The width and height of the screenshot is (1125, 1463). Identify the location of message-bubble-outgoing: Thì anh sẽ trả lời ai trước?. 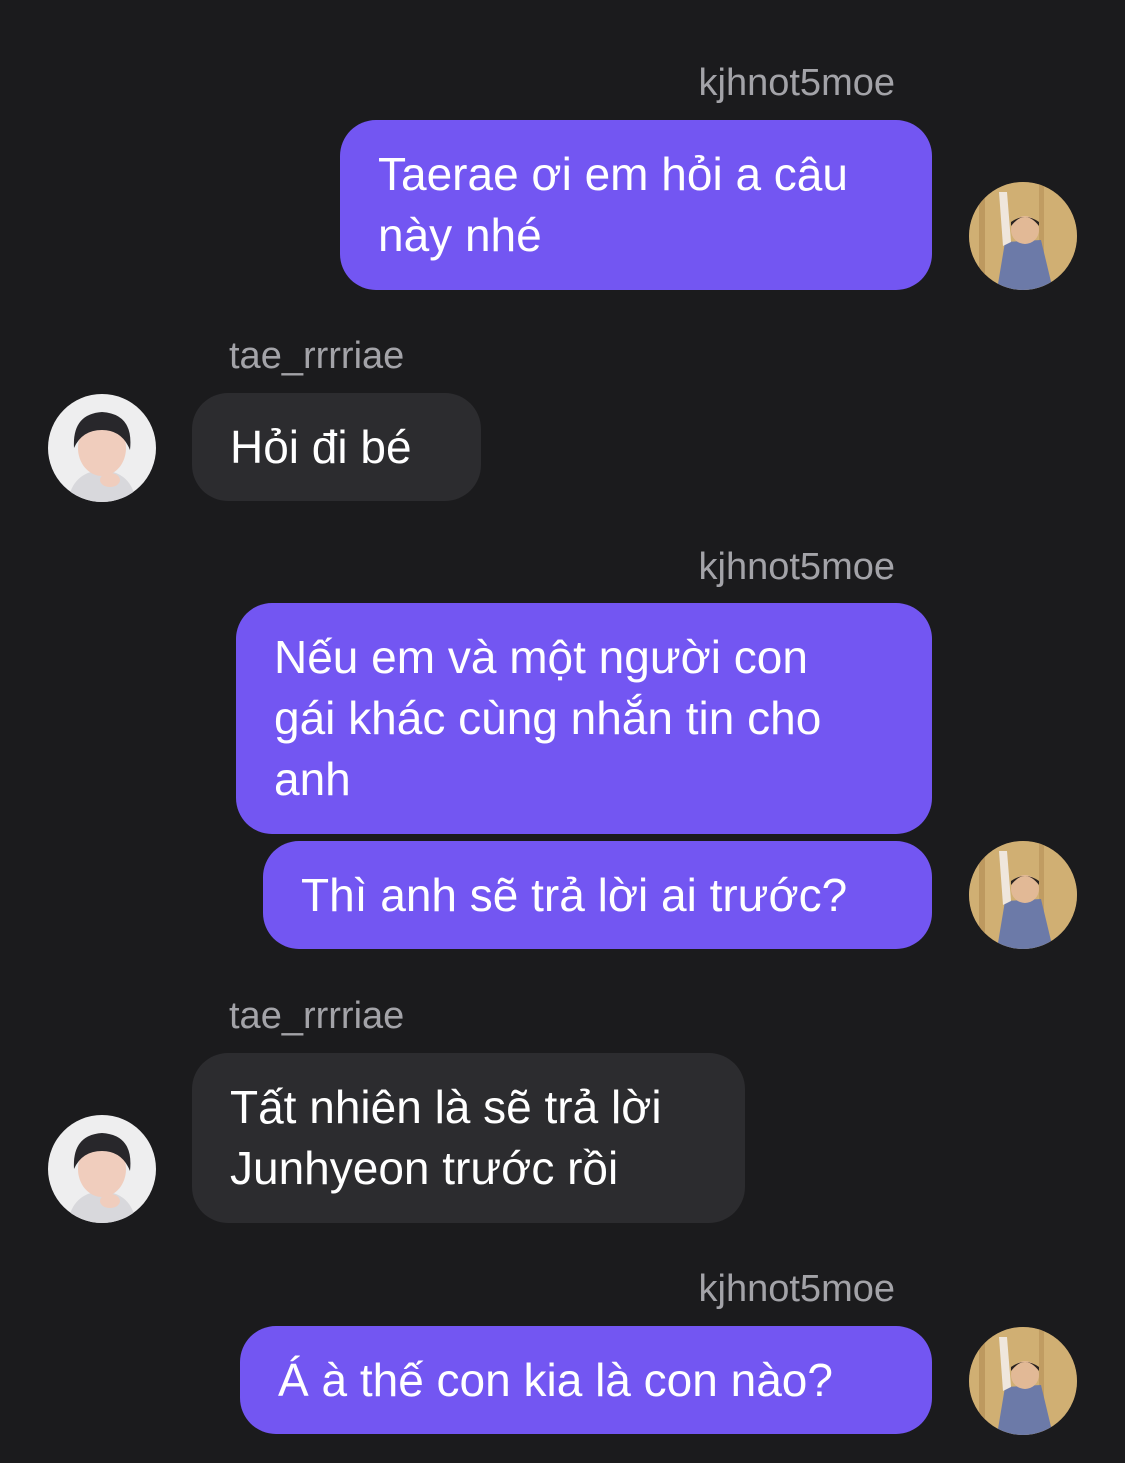
(597, 895).